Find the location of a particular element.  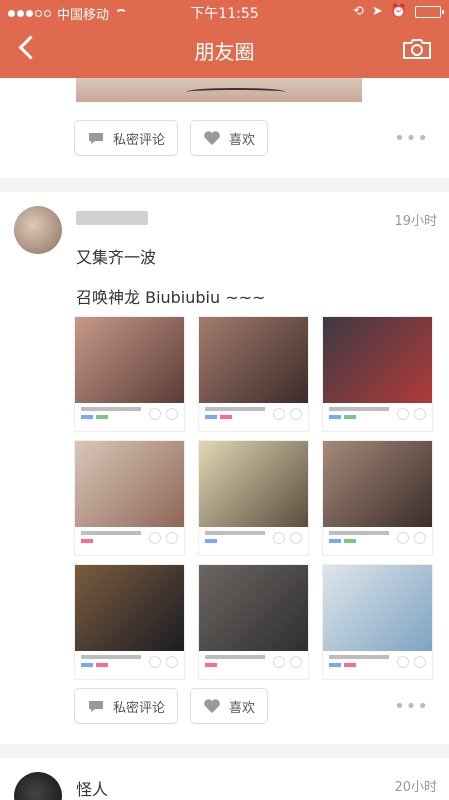

post-photo is located at coordinates (219, 90).